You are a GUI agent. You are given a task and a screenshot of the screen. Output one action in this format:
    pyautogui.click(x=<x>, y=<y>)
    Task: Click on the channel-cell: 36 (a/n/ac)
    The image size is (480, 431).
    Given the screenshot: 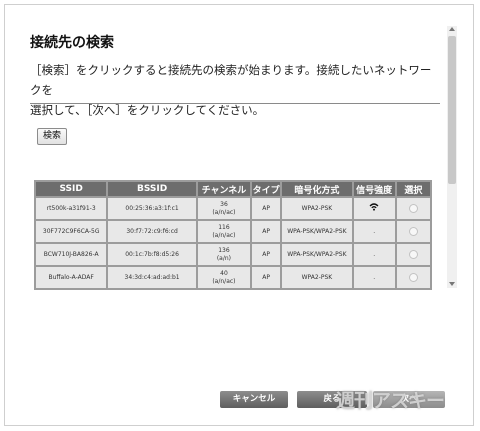 What is the action you would take?
    pyautogui.click(x=224, y=208)
    